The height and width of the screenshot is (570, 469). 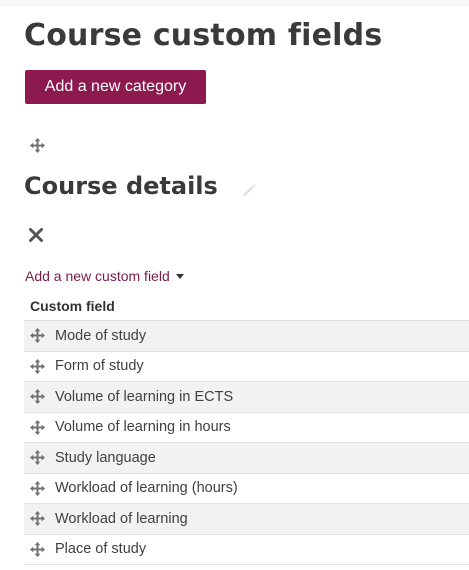 I want to click on field-name: Workload of learning, so click(x=121, y=518).